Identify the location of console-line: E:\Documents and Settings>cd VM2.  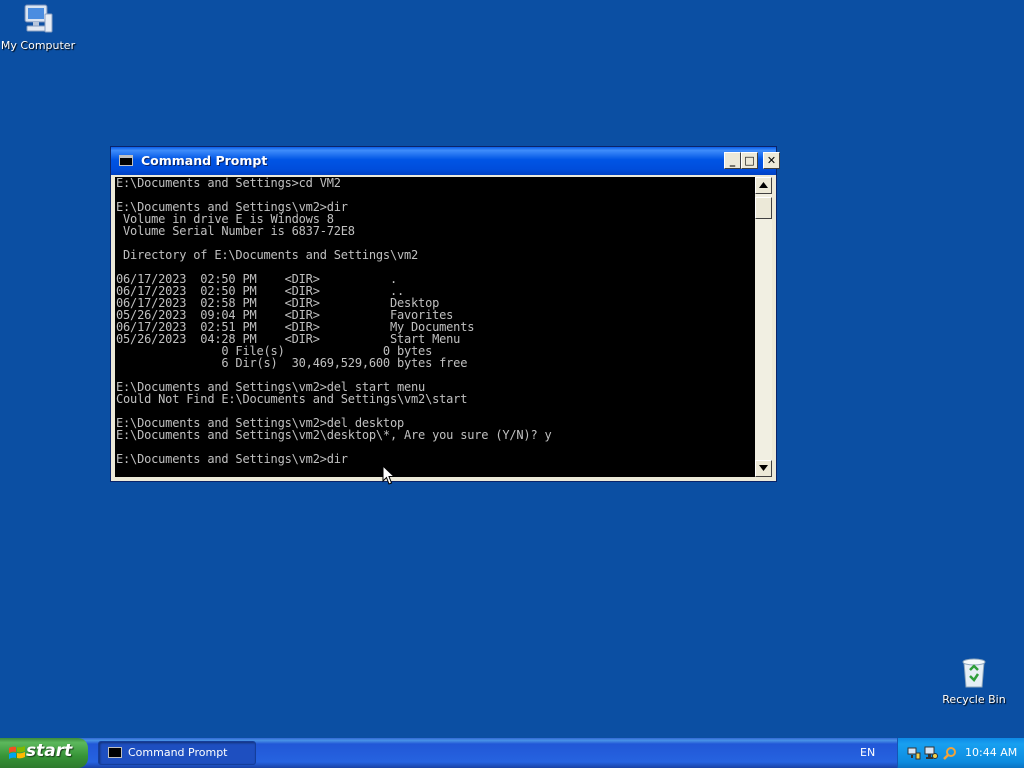
(228, 183).